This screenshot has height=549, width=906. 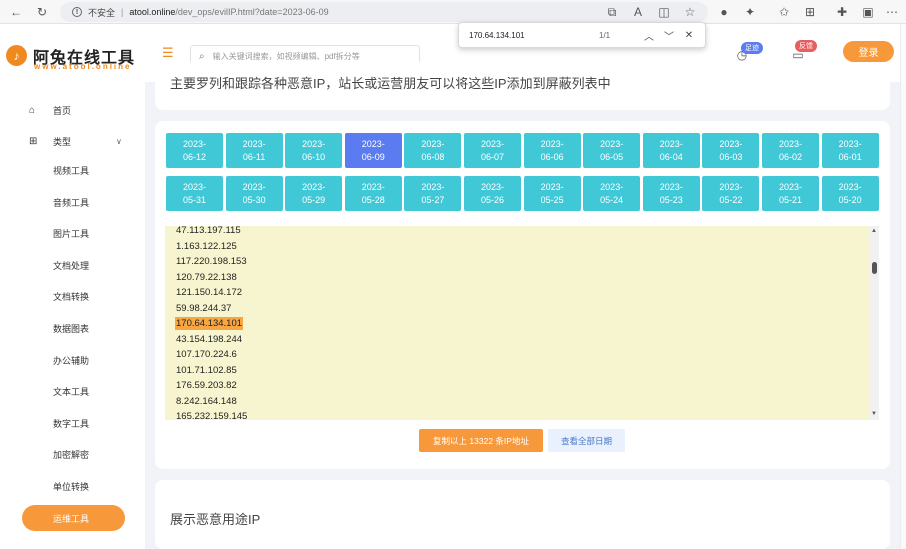 What do you see at coordinates (903, 286) in the screenshot?
I see `page-scrollbar` at bounding box center [903, 286].